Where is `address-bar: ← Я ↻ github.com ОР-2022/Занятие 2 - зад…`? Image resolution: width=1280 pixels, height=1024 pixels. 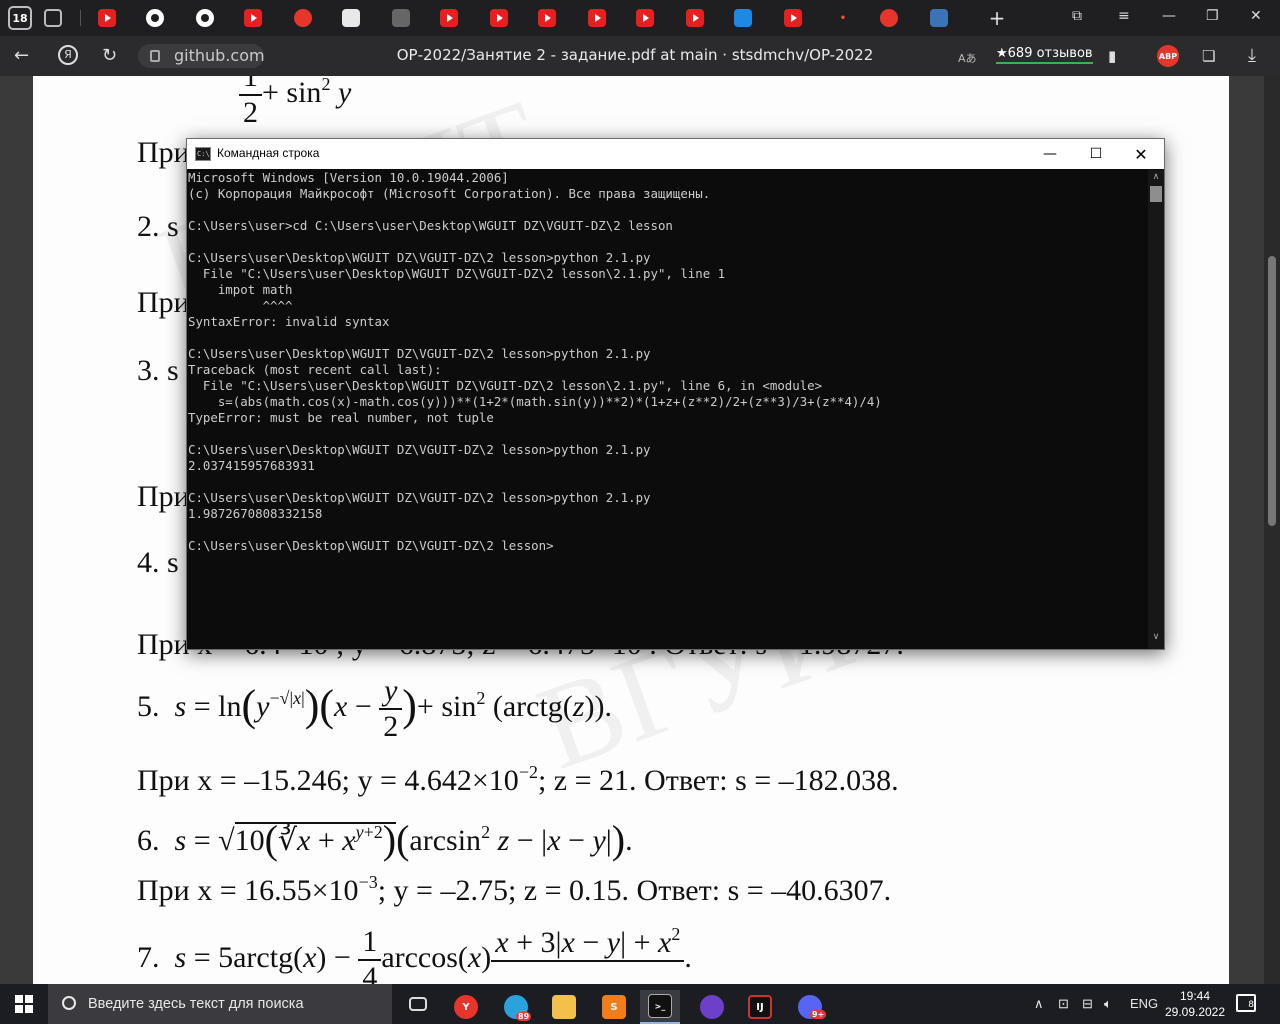
address-bar: ← Я ↻ github.com ОР-2022/Занятие 2 - зад… is located at coordinates (640, 56).